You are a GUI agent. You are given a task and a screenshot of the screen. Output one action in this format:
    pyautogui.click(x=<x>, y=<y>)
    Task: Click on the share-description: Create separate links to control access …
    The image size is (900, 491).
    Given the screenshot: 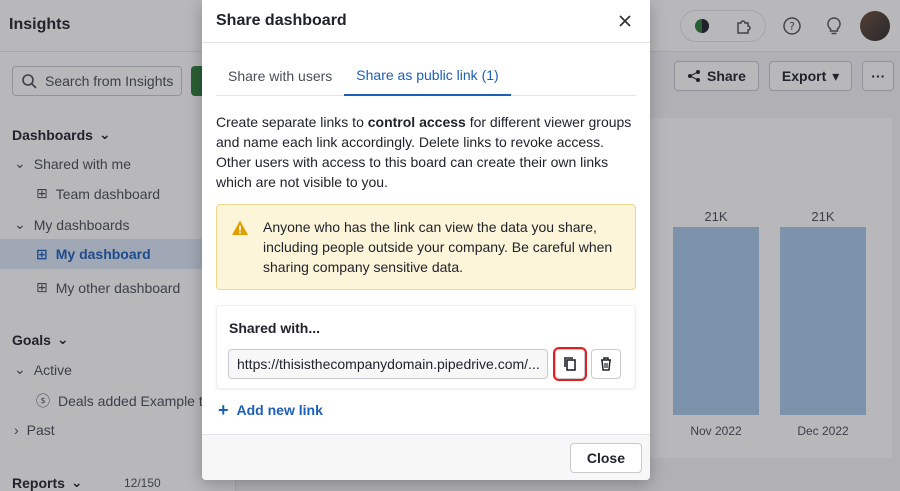 What is the action you would take?
    pyautogui.click(x=424, y=152)
    